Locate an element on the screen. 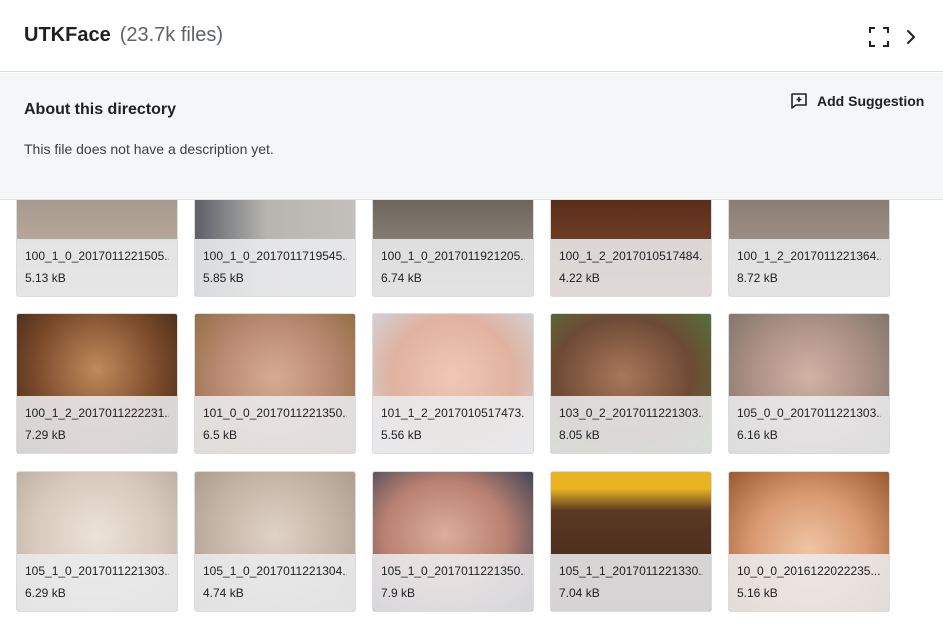 The height and width of the screenshot is (624, 943). file-size: 5.56 kB is located at coordinates (401, 435).